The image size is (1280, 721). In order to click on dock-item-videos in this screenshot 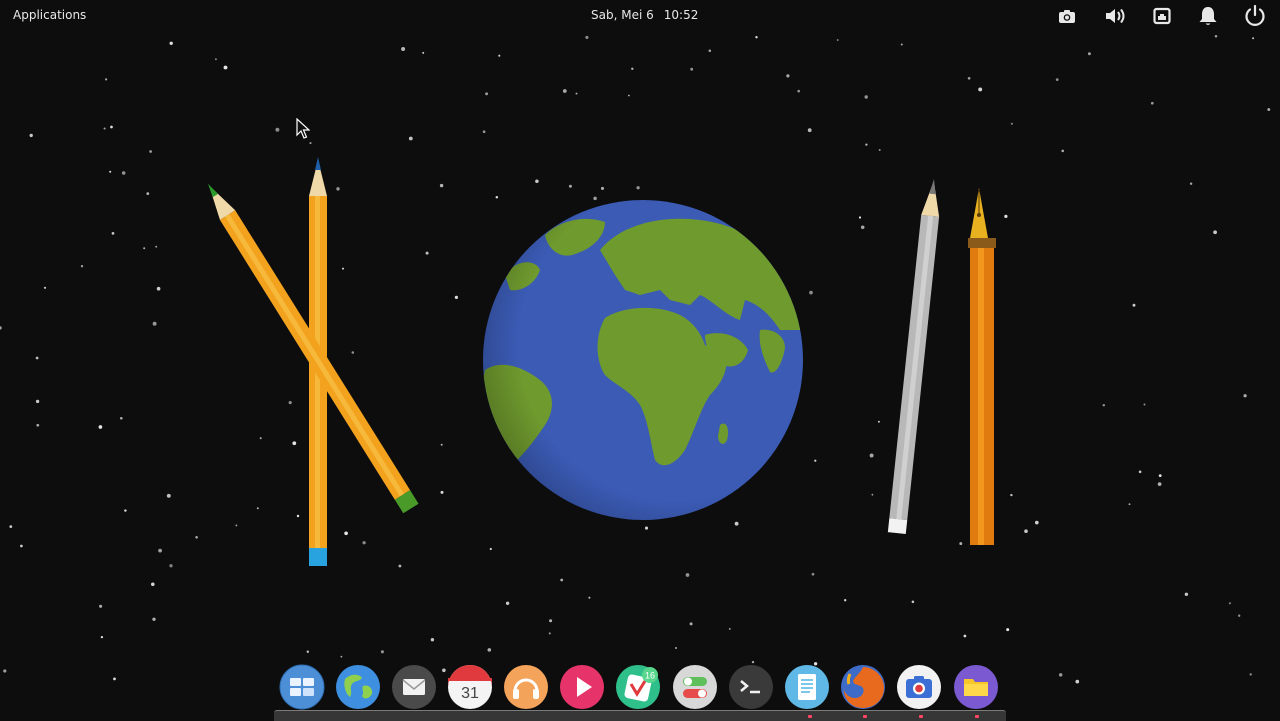, I will do `click(582, 687)`.